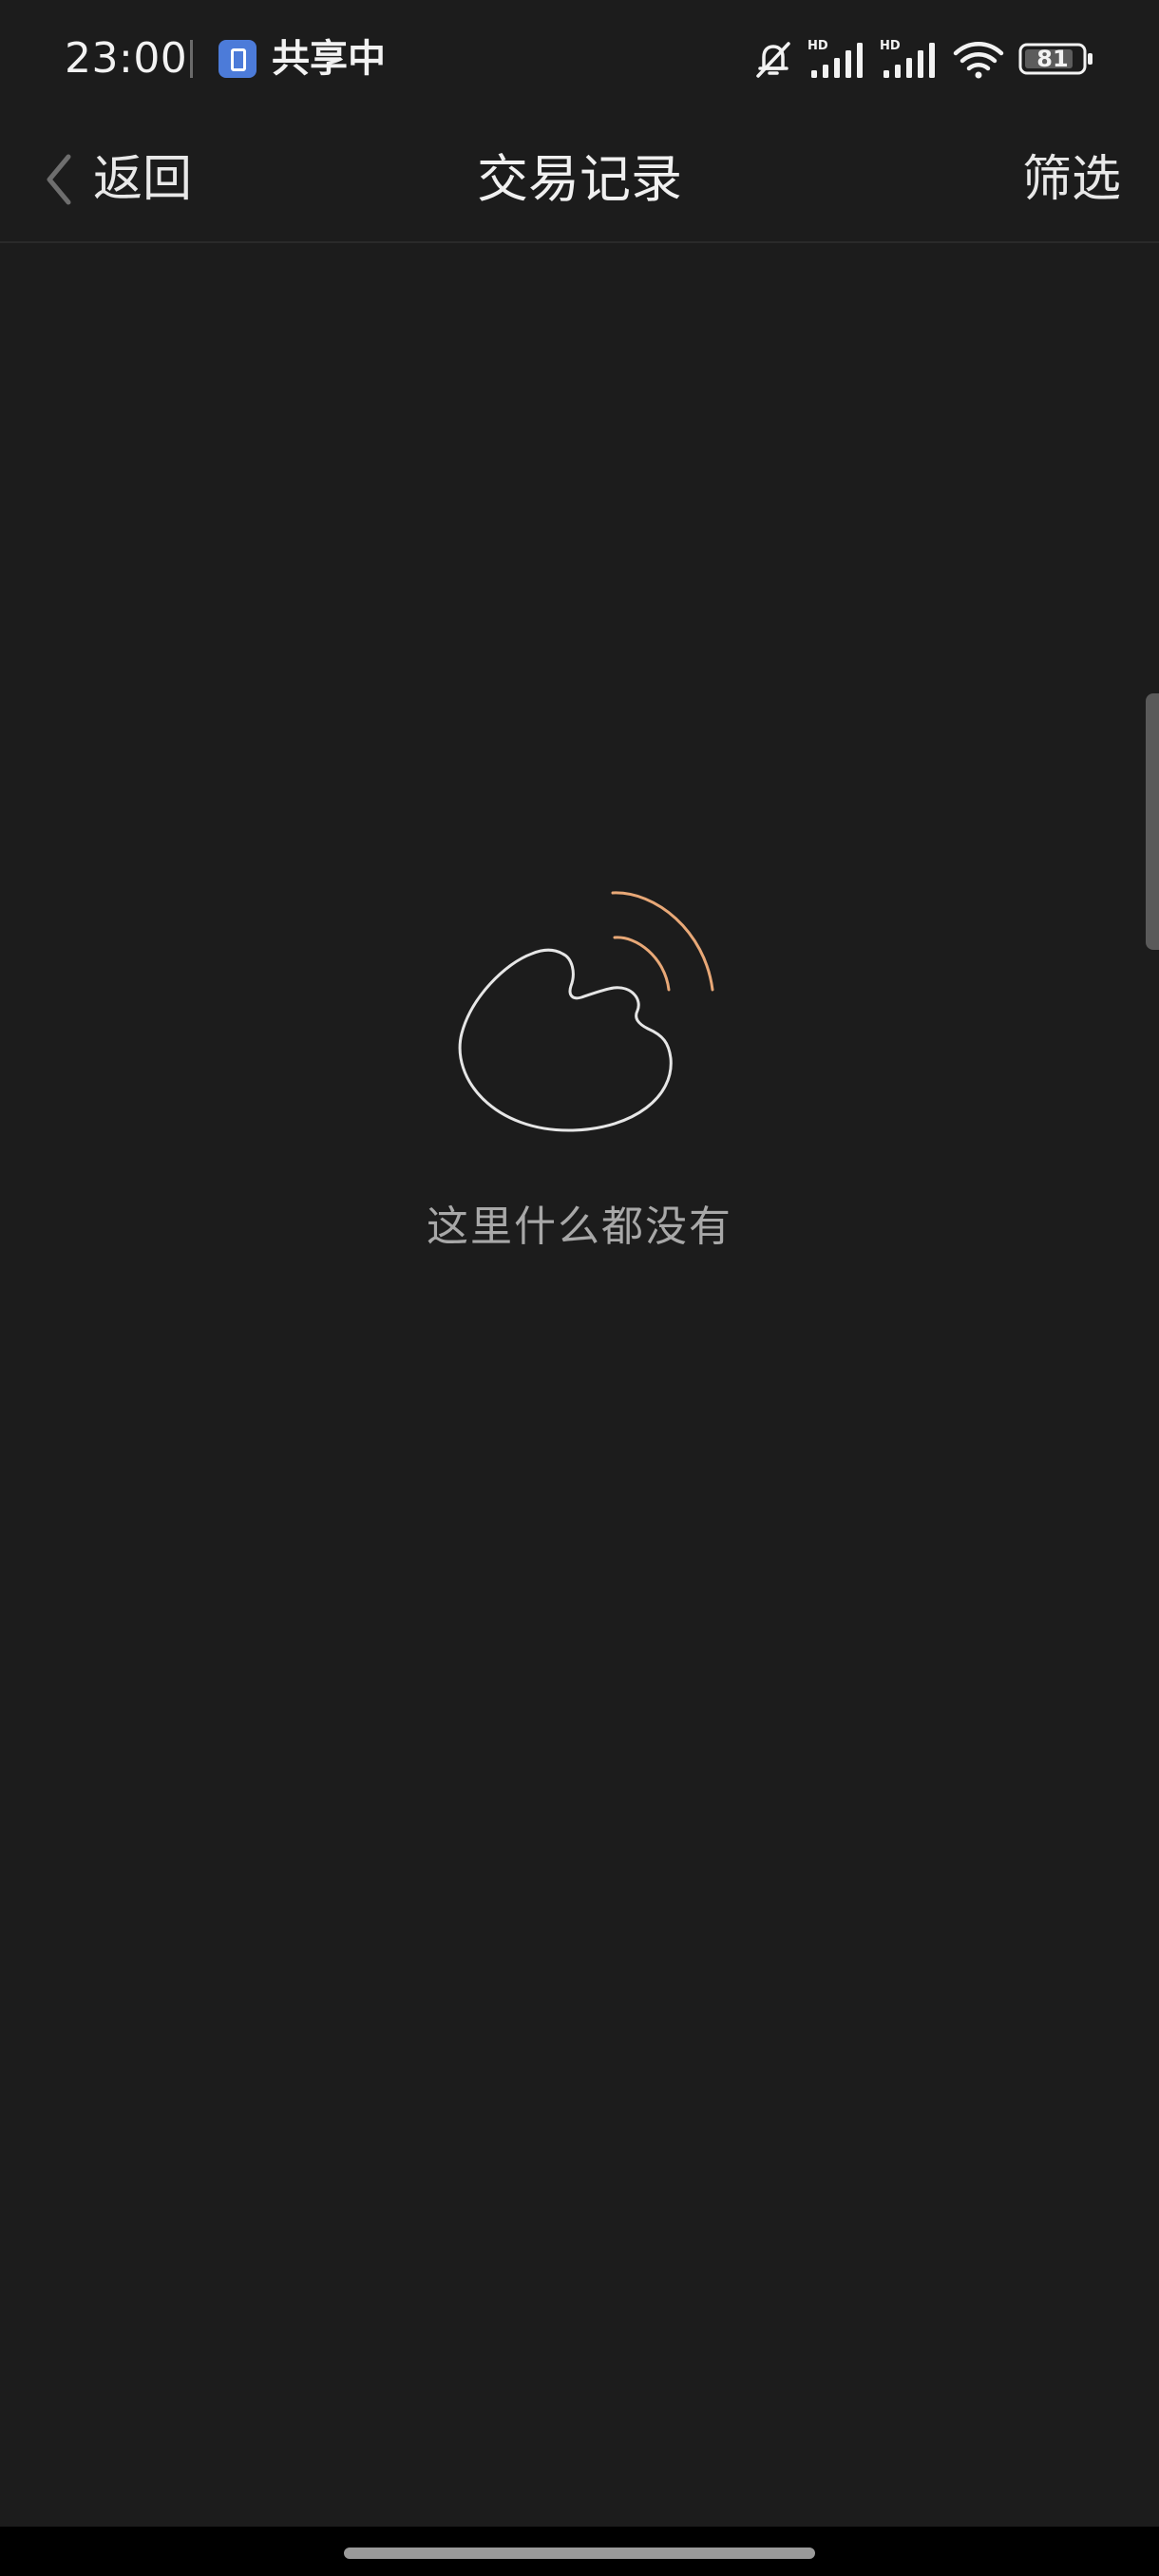 This screenshot has width=1159, height=2576. What do you see at coordinates (1152, 821) in the screenshot?
I see `scrollbar-handle` at bounding box center [1152, 821].